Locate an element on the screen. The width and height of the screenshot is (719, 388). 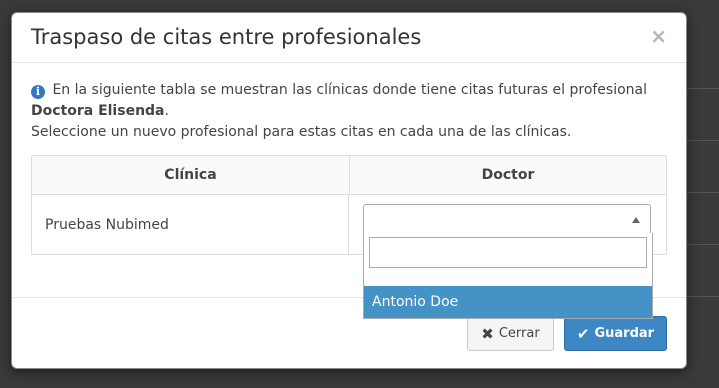
doctor-dropdown: Antonio Doe is located at coordinates (508, 276).